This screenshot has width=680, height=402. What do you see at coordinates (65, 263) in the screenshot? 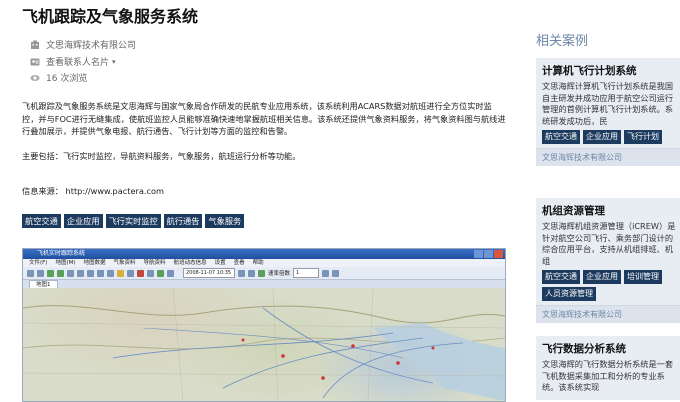
I see `app-menu-item: 地图(M)` at bounding box center [65, 263].